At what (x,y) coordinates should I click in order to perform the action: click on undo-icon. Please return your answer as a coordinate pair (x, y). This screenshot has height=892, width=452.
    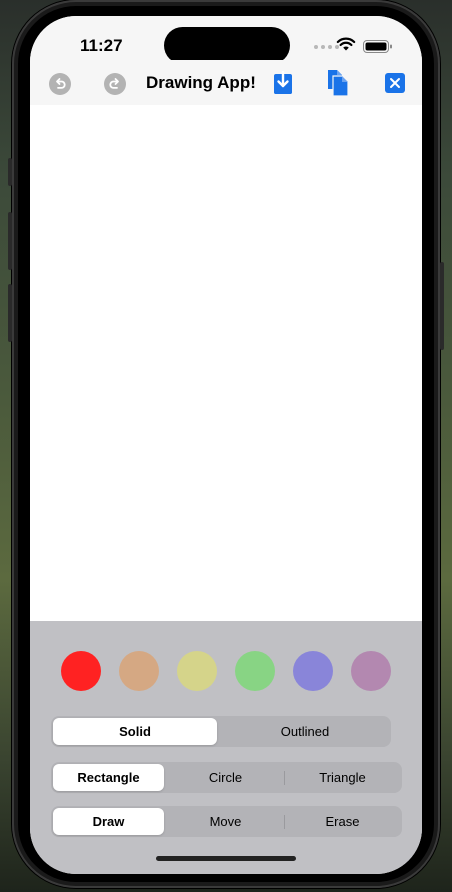
    Looking at the image, I should click on (60, 84).